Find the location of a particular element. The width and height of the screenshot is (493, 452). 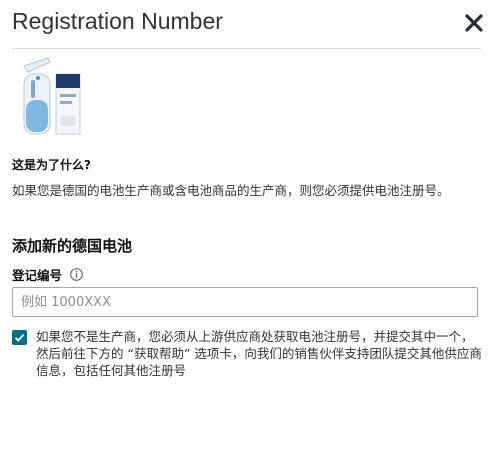

close-icon is located at coordinates (474, 23).